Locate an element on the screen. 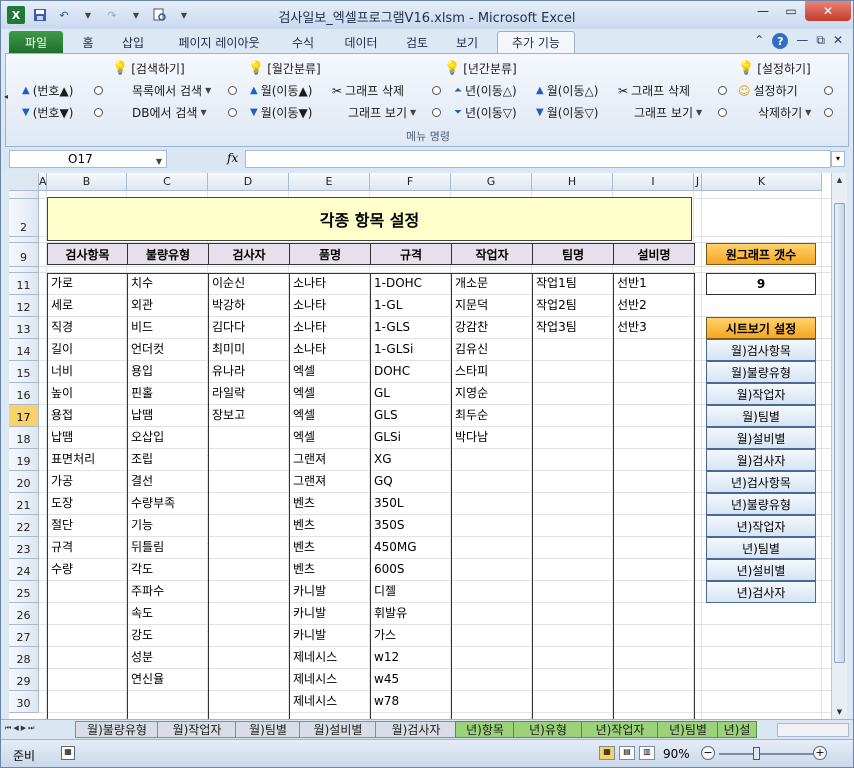  tab-data: 데이터 is located at coordinates (361, 42).